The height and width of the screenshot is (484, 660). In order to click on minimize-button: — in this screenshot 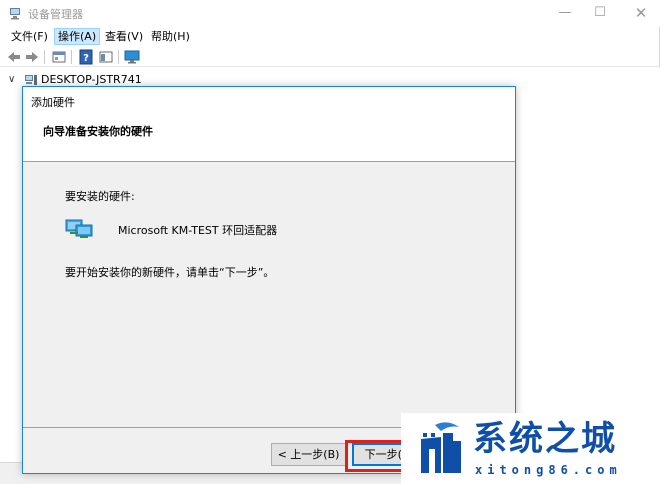, I will do `click(565, 13)`.